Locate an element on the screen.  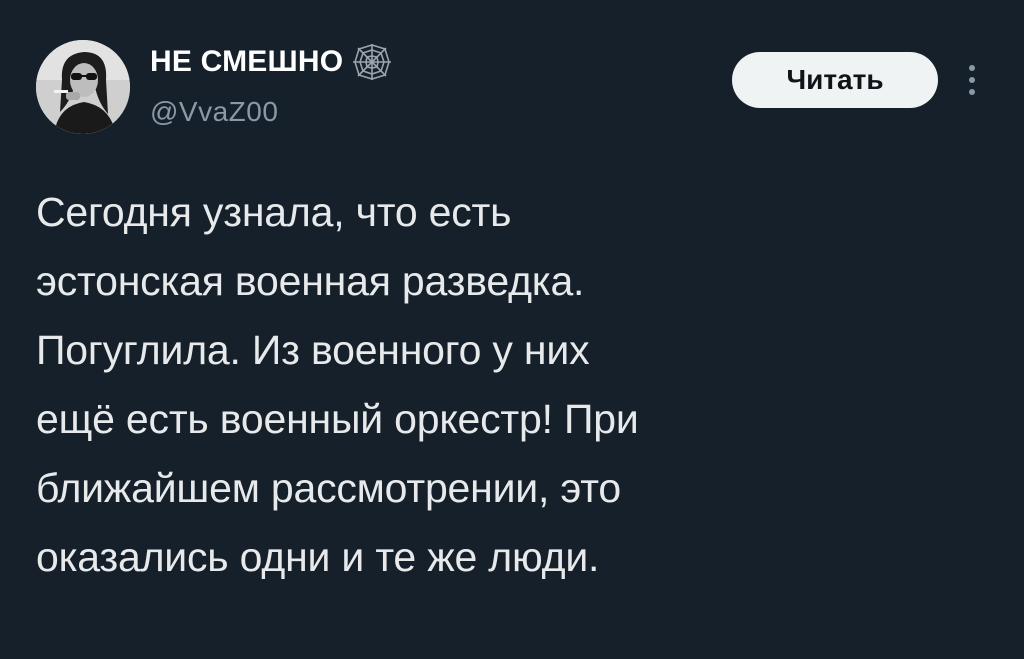
avatar is located at coordinates (83, 87).